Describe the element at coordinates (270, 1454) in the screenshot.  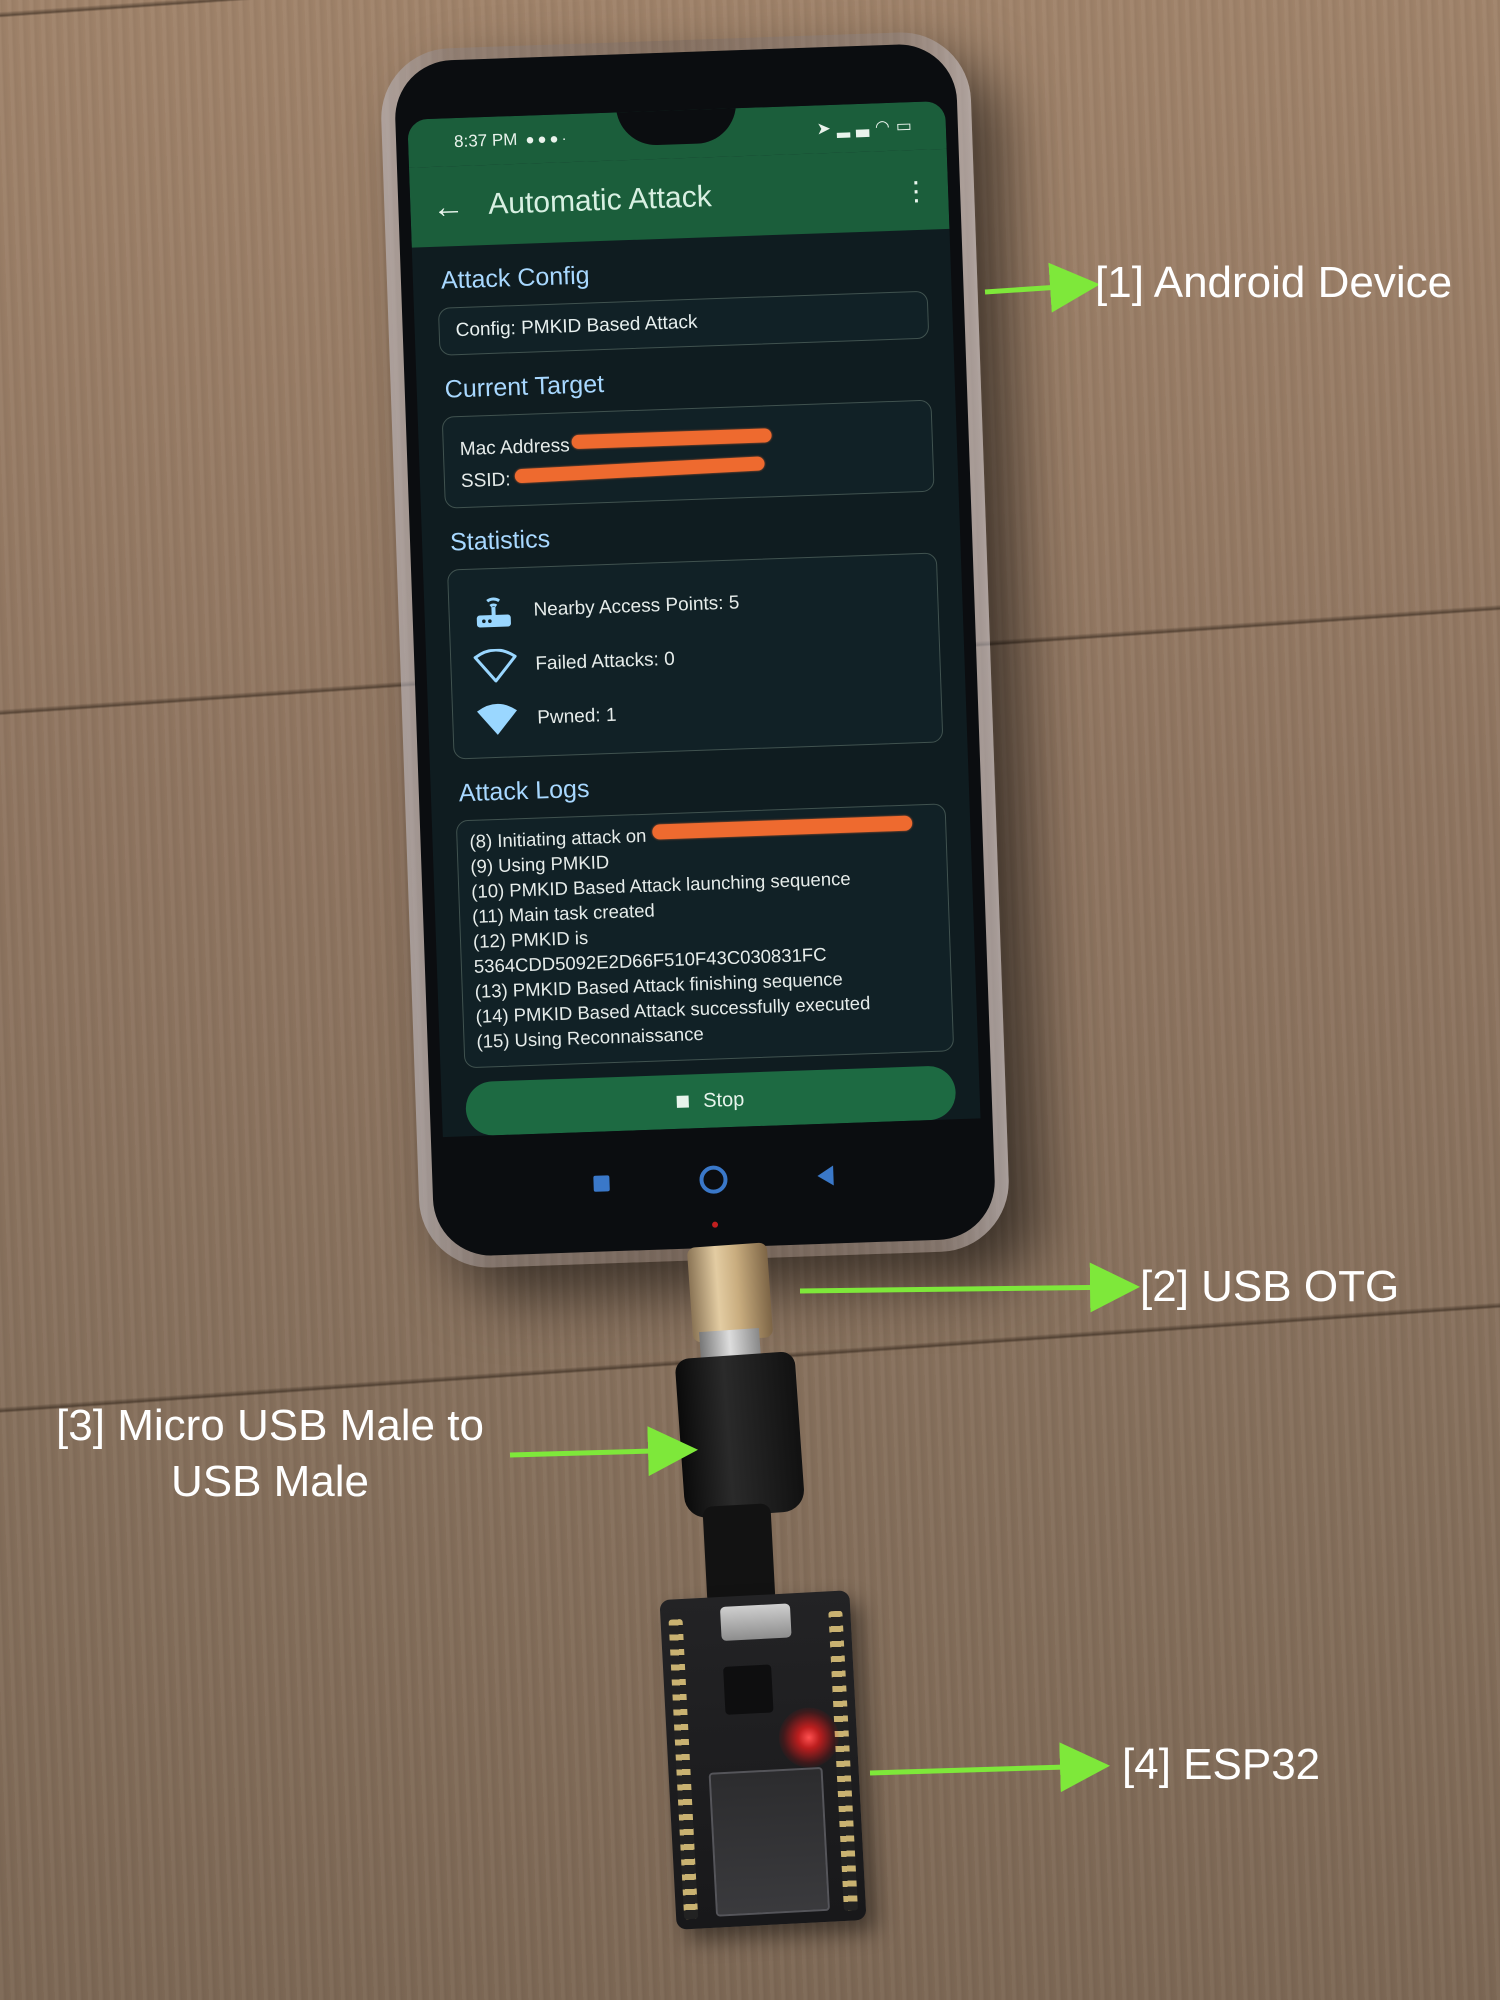
I see `callout-micro-usb-adapter: [3] Micro USB Male to USB Male` at that location.